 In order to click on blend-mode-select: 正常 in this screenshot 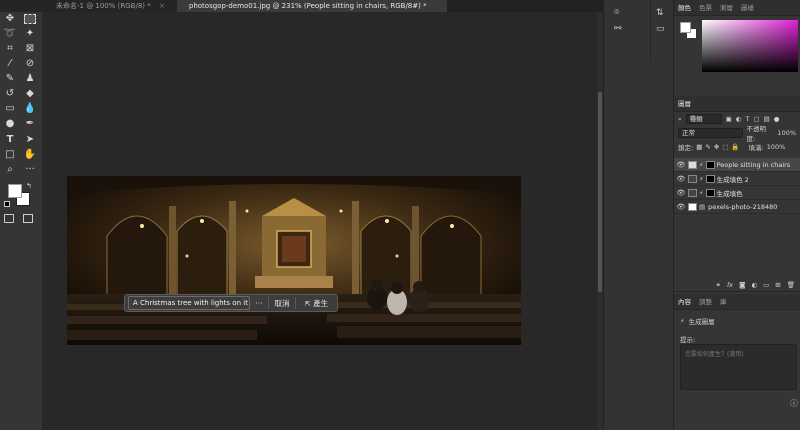, I will do `click(711, 133)`.